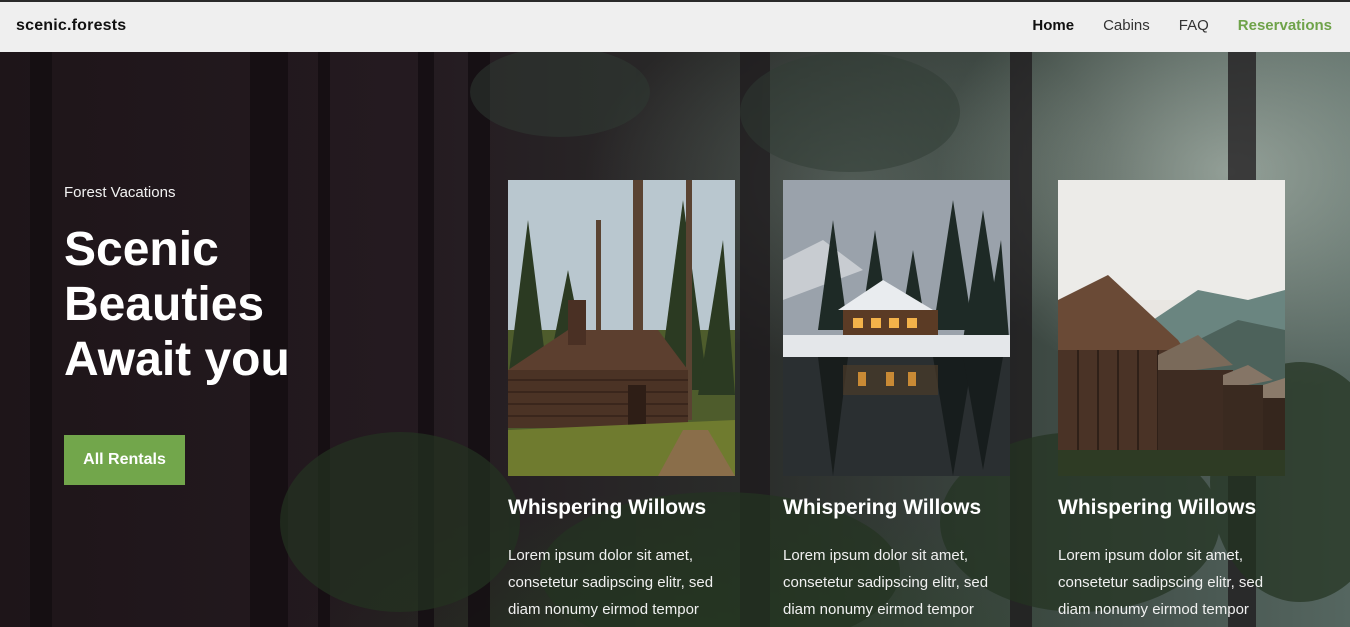 The height and width of the screenshot is (627, 1350). What do you see at coordinates (1053, 25) in the screenshot?
I see `nav-home: Home` at bounding box center [1053, 25].